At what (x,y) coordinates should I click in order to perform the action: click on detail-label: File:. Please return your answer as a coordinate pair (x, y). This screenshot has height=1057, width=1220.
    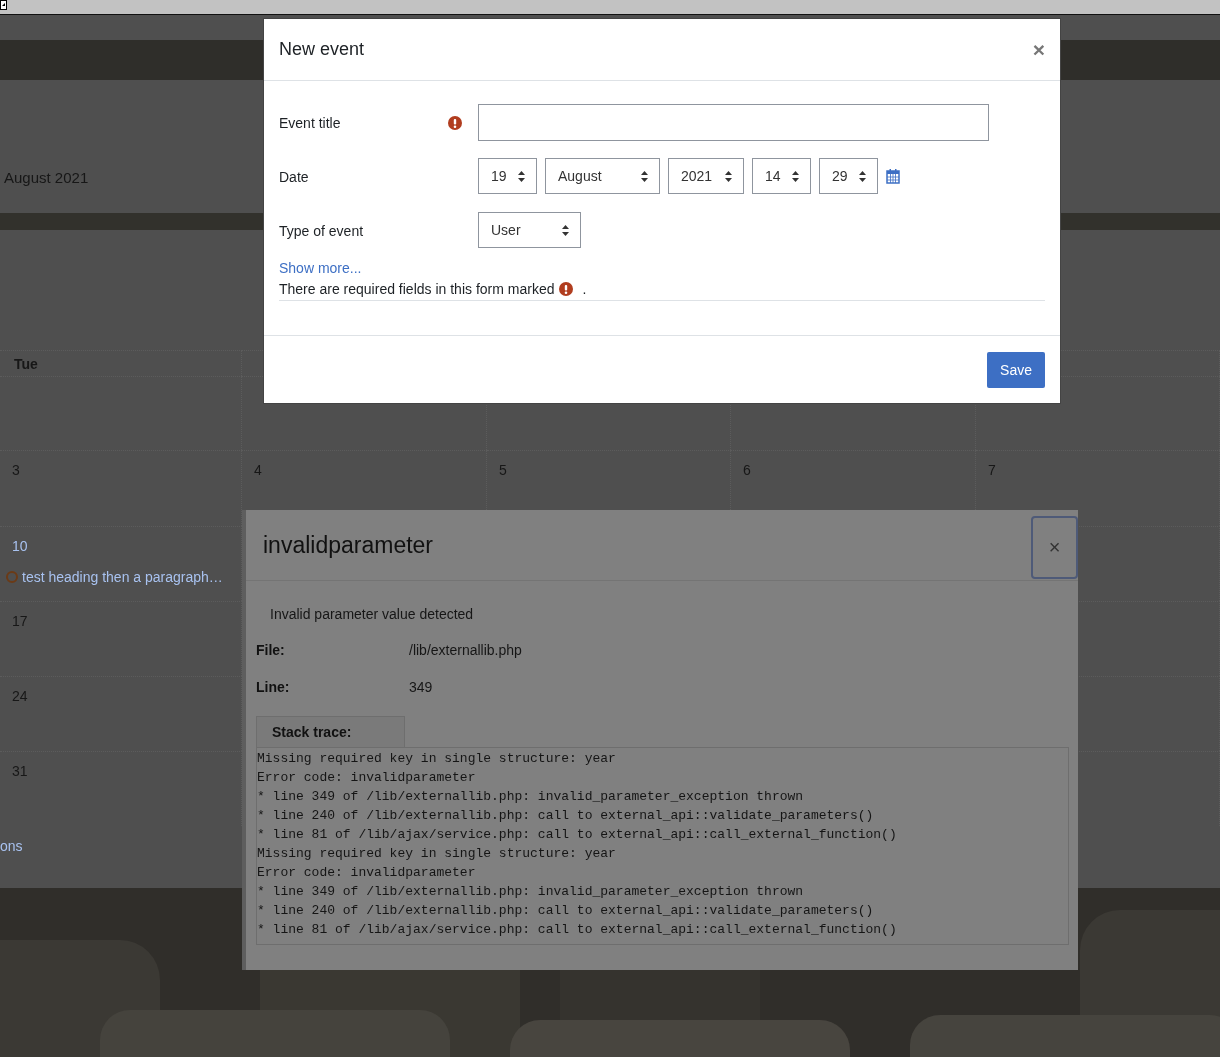
    Looking at the image, I should click on (271, 650).